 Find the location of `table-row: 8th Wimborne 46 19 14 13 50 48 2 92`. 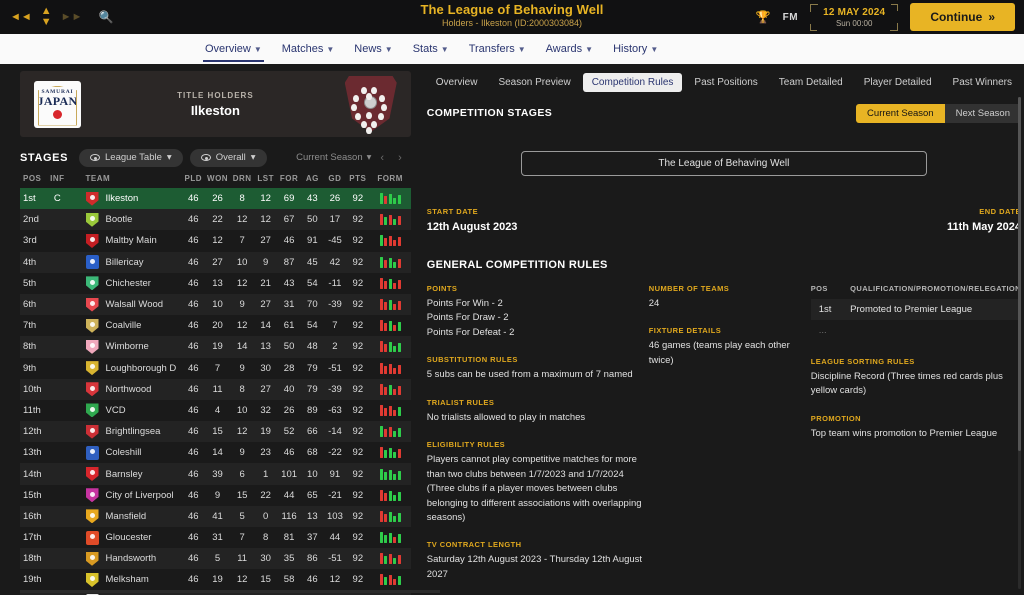

table-row: 8th Wimborne 46 19 14 13 50 48 2 92 is located at coordinates (215, 347).